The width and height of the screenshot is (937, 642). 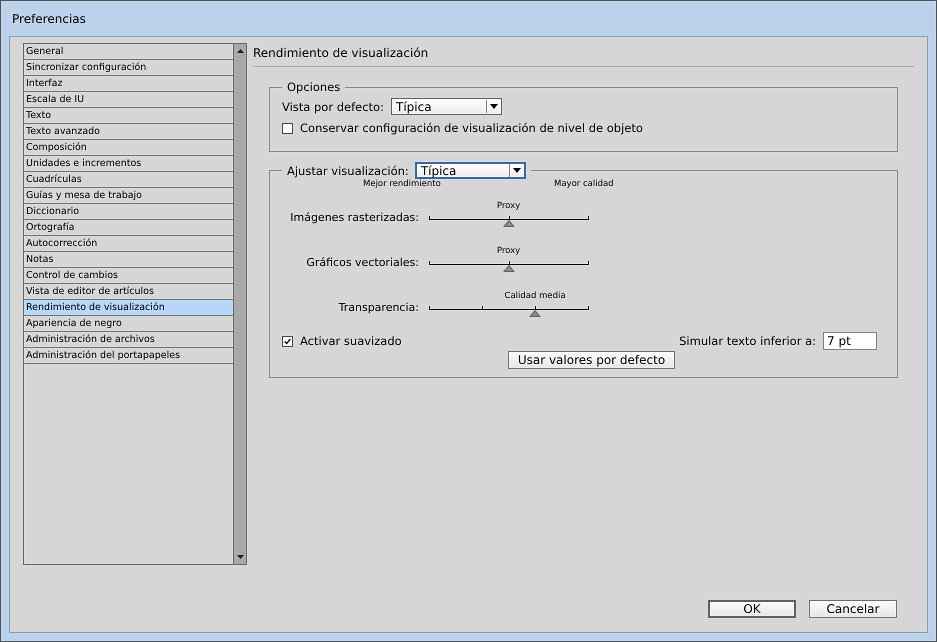 What do you see at coordinates (128, 276) in the screenshot?
I see `sidebar-item: Control de cambios` at bounding box center [128, 276].